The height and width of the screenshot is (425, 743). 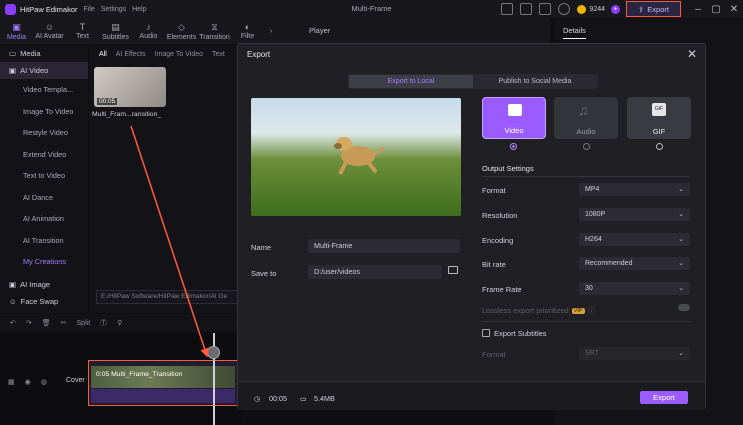 What do you see at coordinates (574, 32) in the screenshot?
I see `tab-details: Details` at bounding box center [574, 32].